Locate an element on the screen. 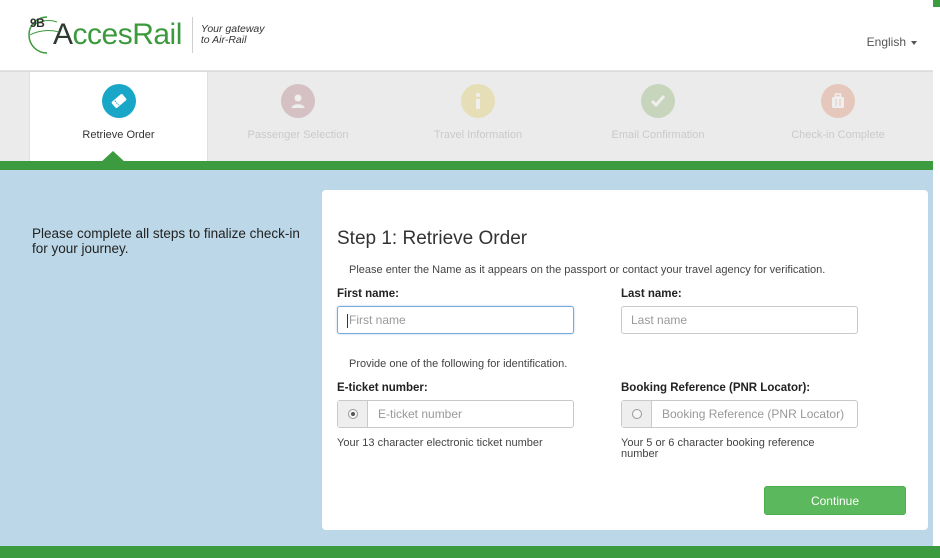  last-name-label: Last name: is located at coordinates (651, 294).